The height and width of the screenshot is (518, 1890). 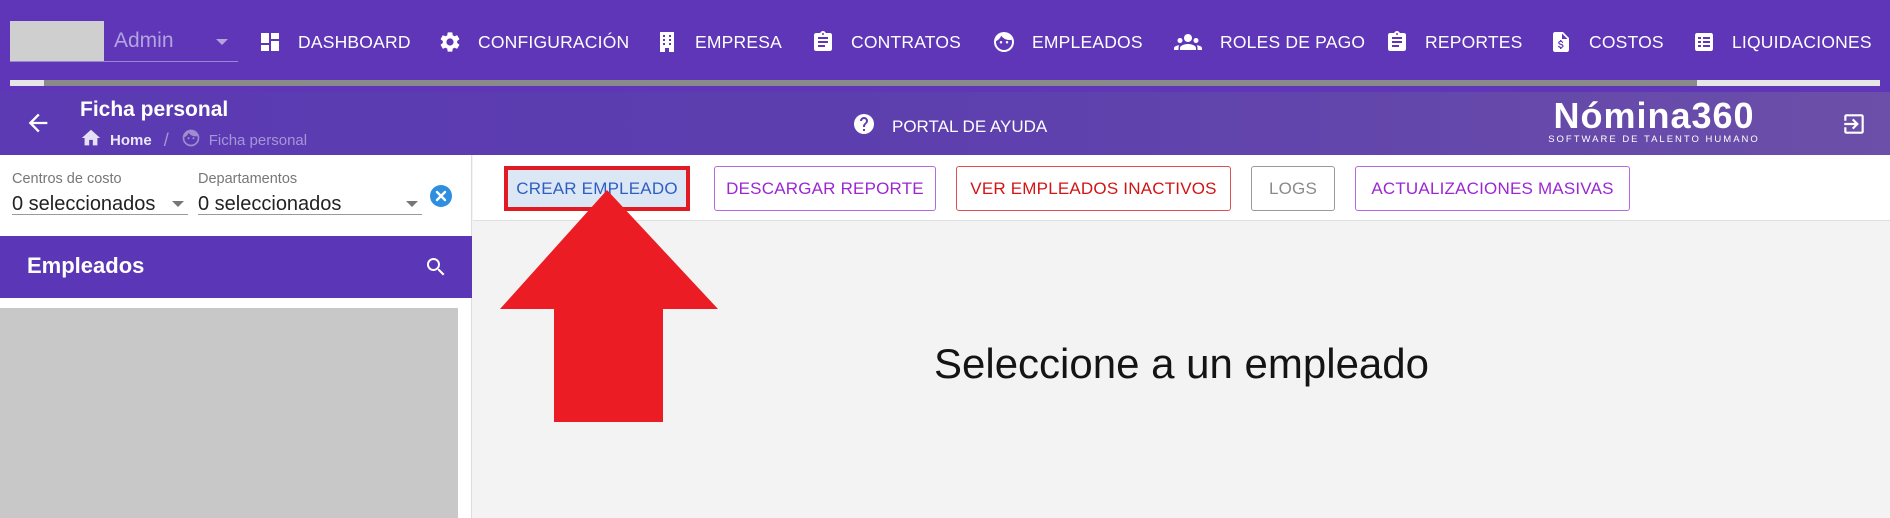 What do you see at coordinates (38, 123) in the screenshot?
I see `back-arrow-icon` at bounding box center [38, 123].